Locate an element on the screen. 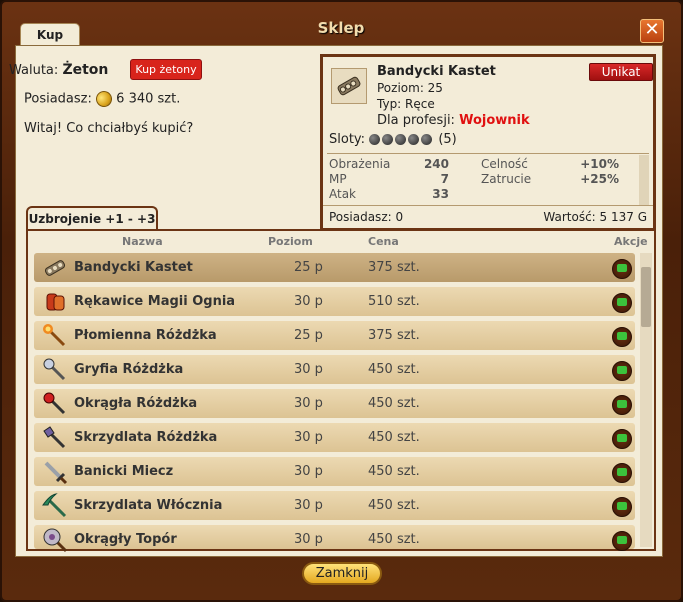 This screenshot has width=683, height=602. tab-kup: Kup is located at coordinates (50, 34).